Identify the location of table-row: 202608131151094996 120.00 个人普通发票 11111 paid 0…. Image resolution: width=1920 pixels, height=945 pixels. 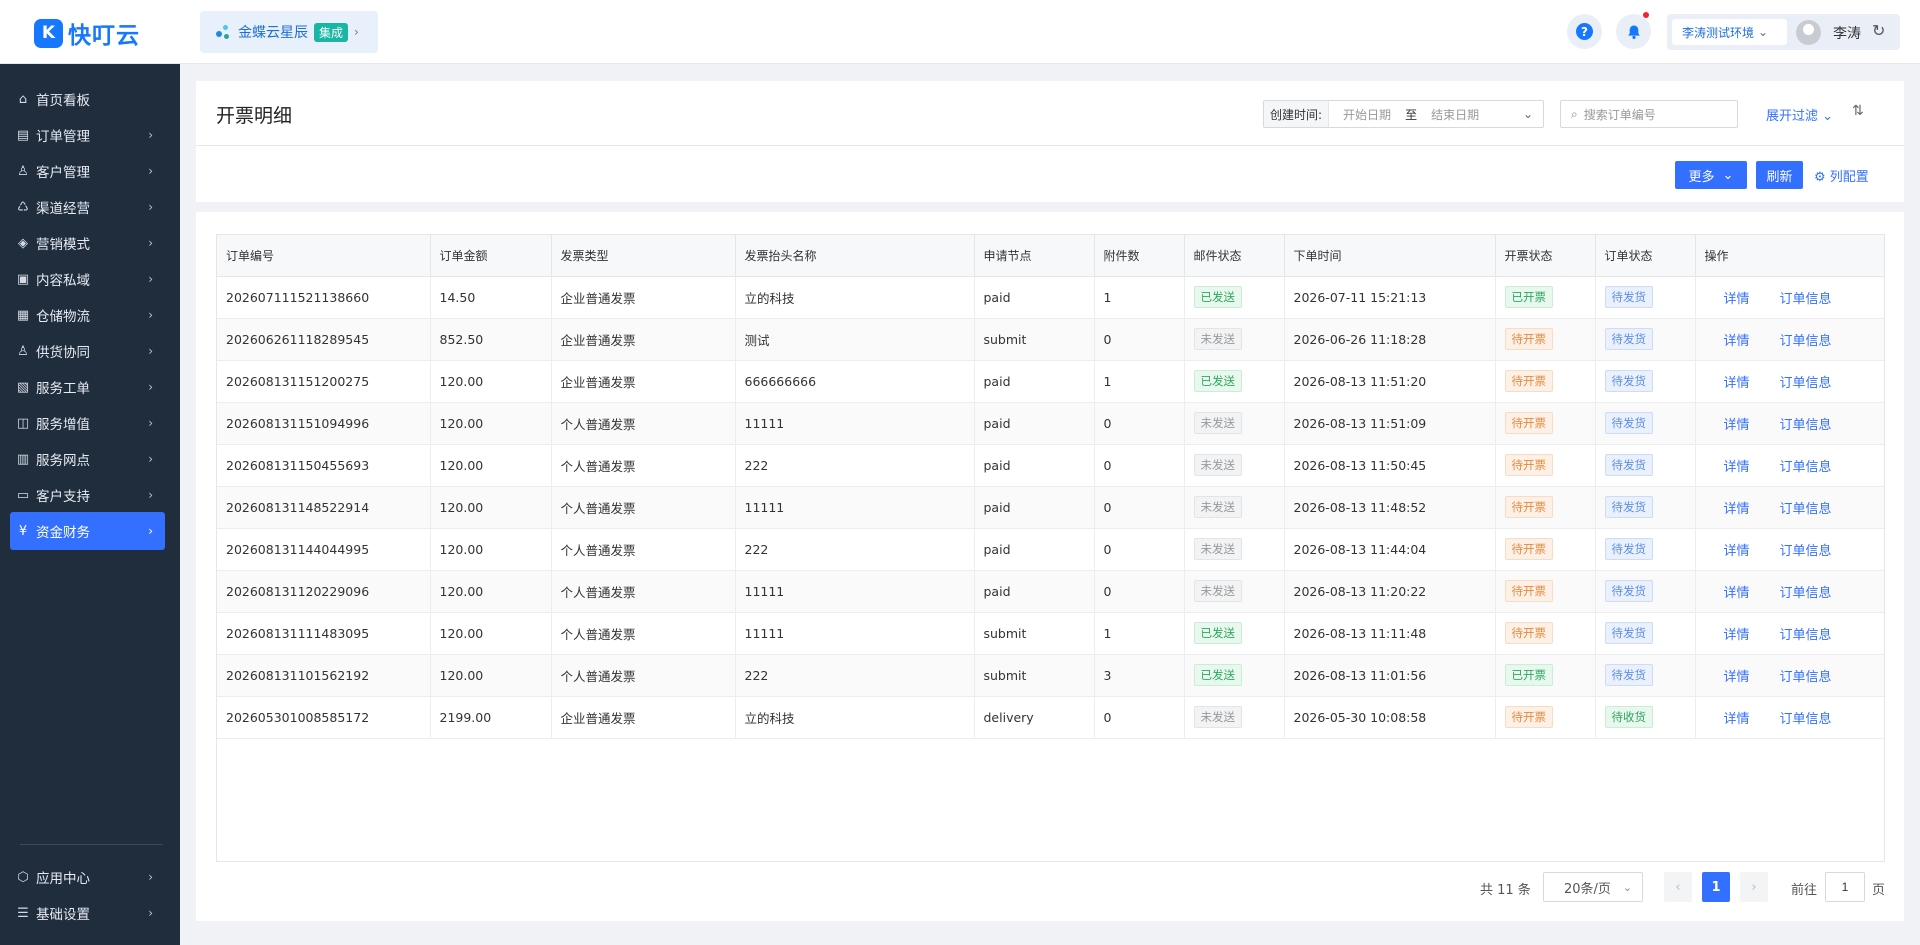
(1050, 423).